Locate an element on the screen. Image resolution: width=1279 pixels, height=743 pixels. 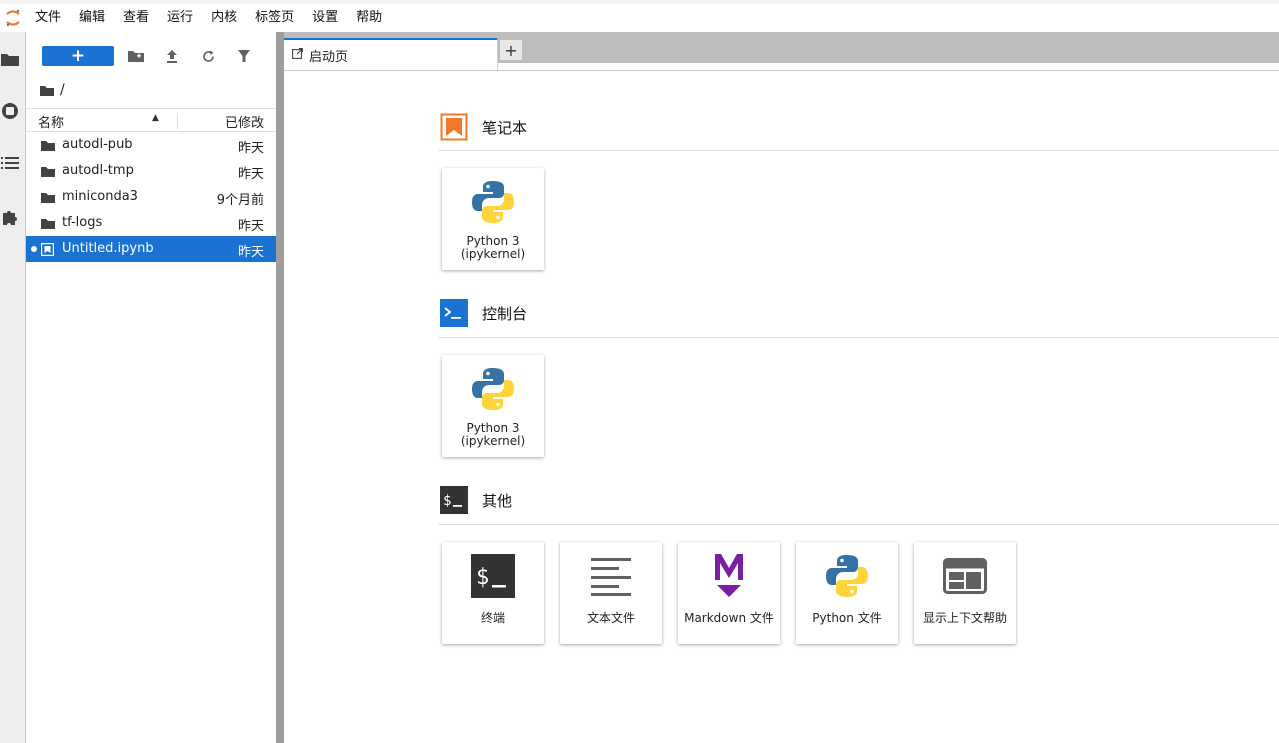
extension-icon is located at coordinates (13, 217).